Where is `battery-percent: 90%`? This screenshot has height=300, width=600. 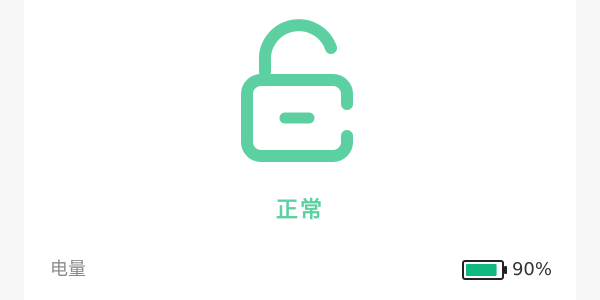 battery-percent: 90% is located at coordinates (531, 269).